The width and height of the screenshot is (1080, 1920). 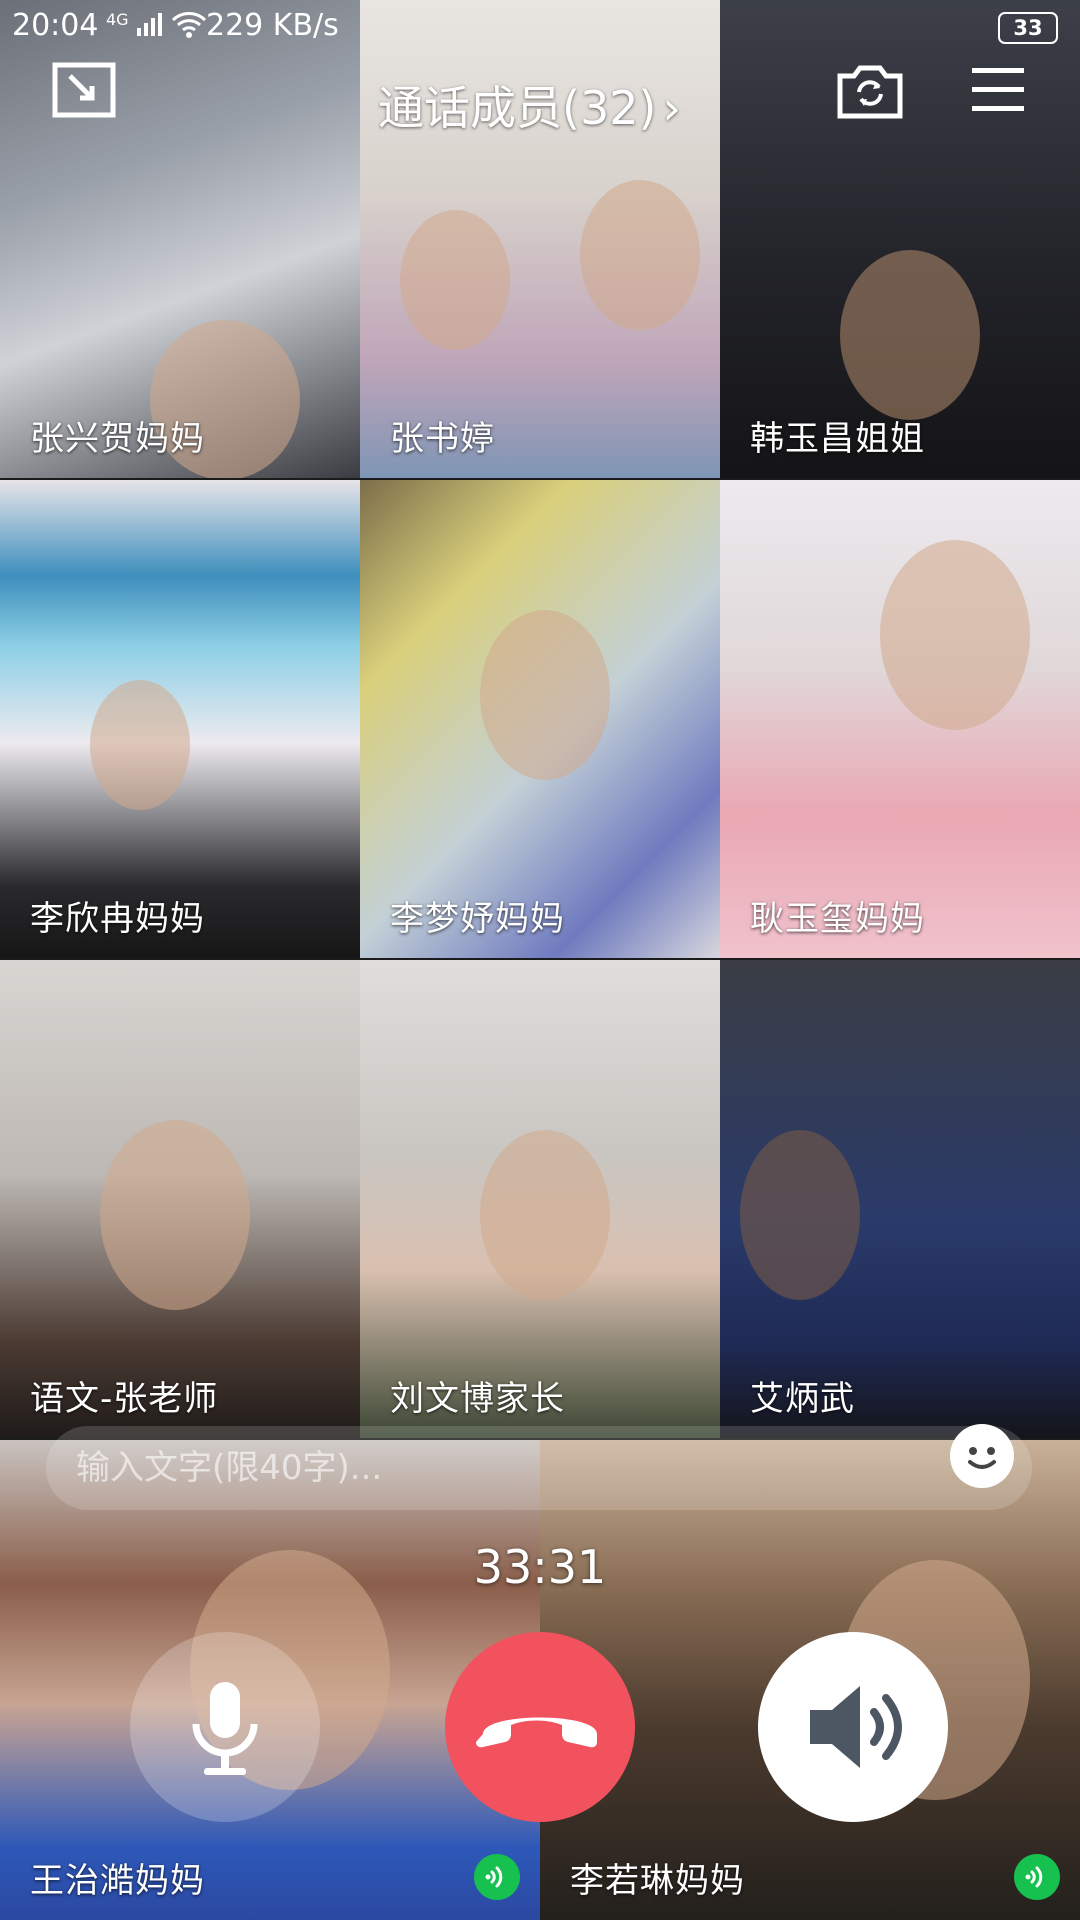 I want to click on signal-icon: 4G, so click(x=156, y=24).